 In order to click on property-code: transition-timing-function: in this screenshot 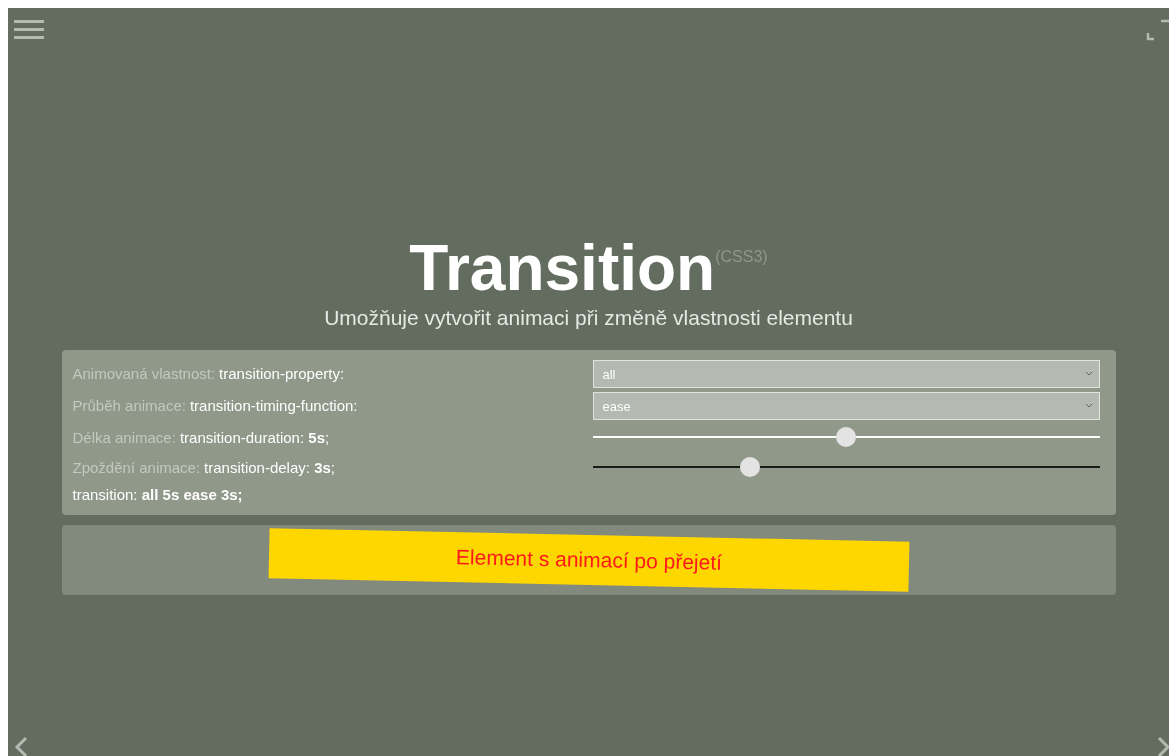, I will do `click(273, 405)`.